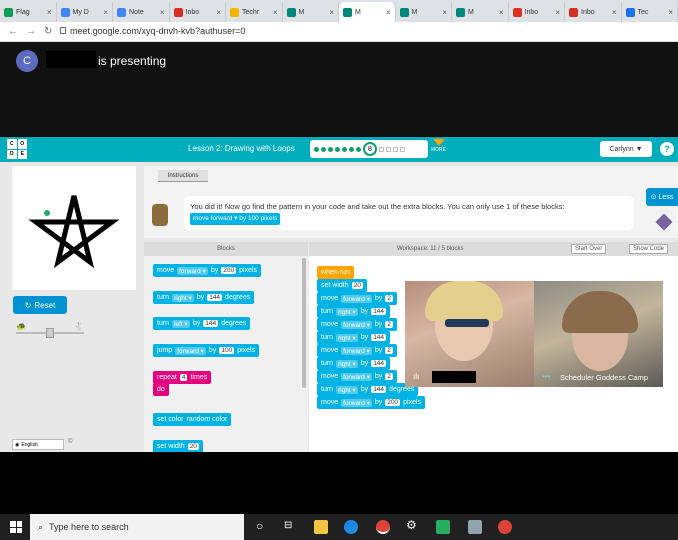 Image resolution: width=678 pixels, height=540 pixels. Describe the element at coordinates (342, 285) in the screenshot. I see `workspace-block: set width 20` at that location.